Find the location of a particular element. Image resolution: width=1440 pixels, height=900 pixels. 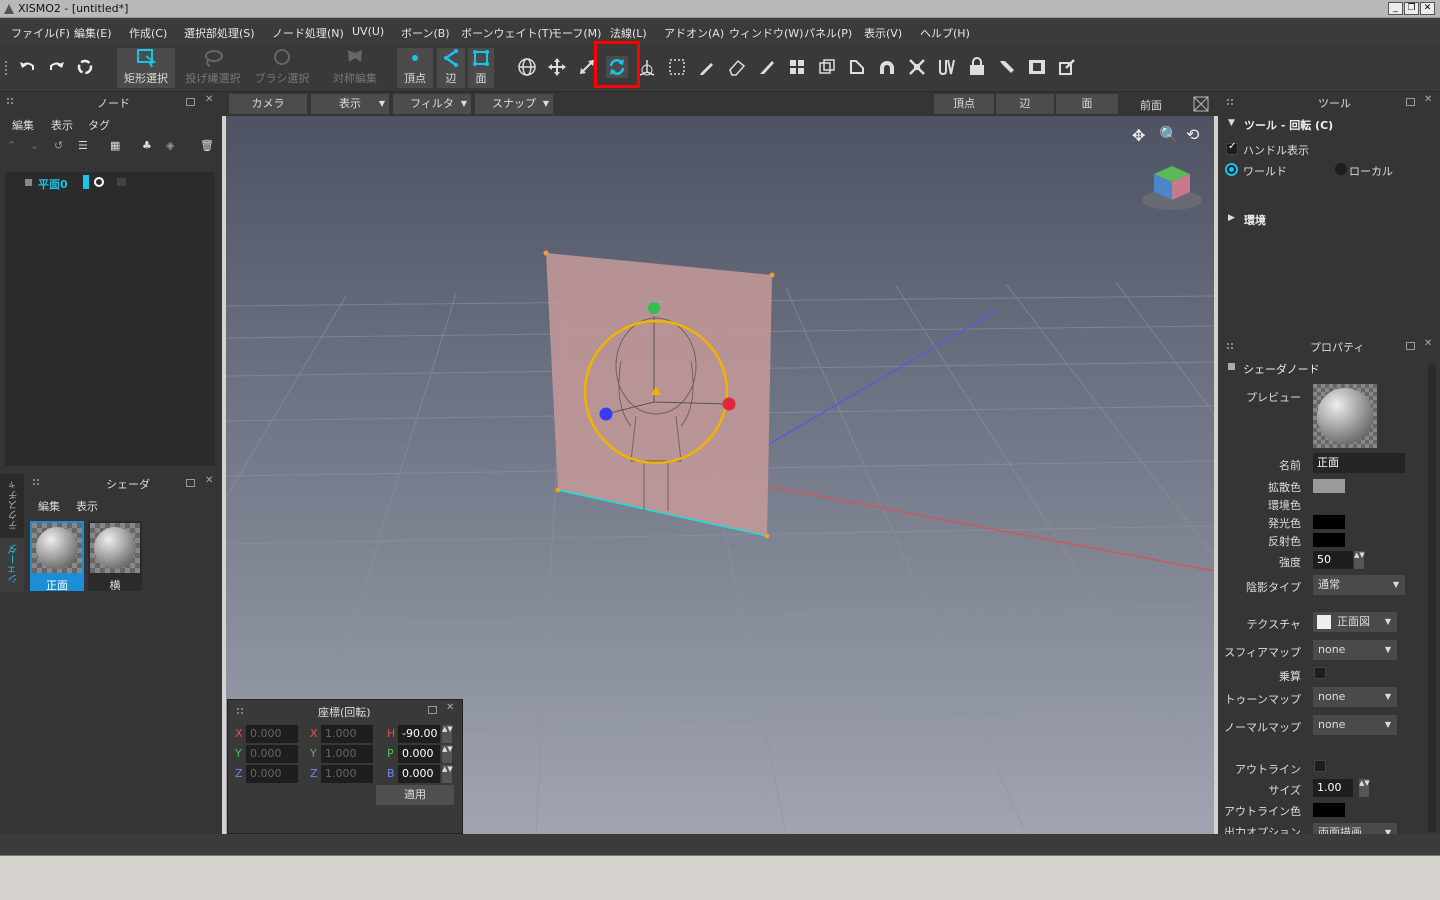

coord-h-input: -90.00 is located at coordinates (419, 734).